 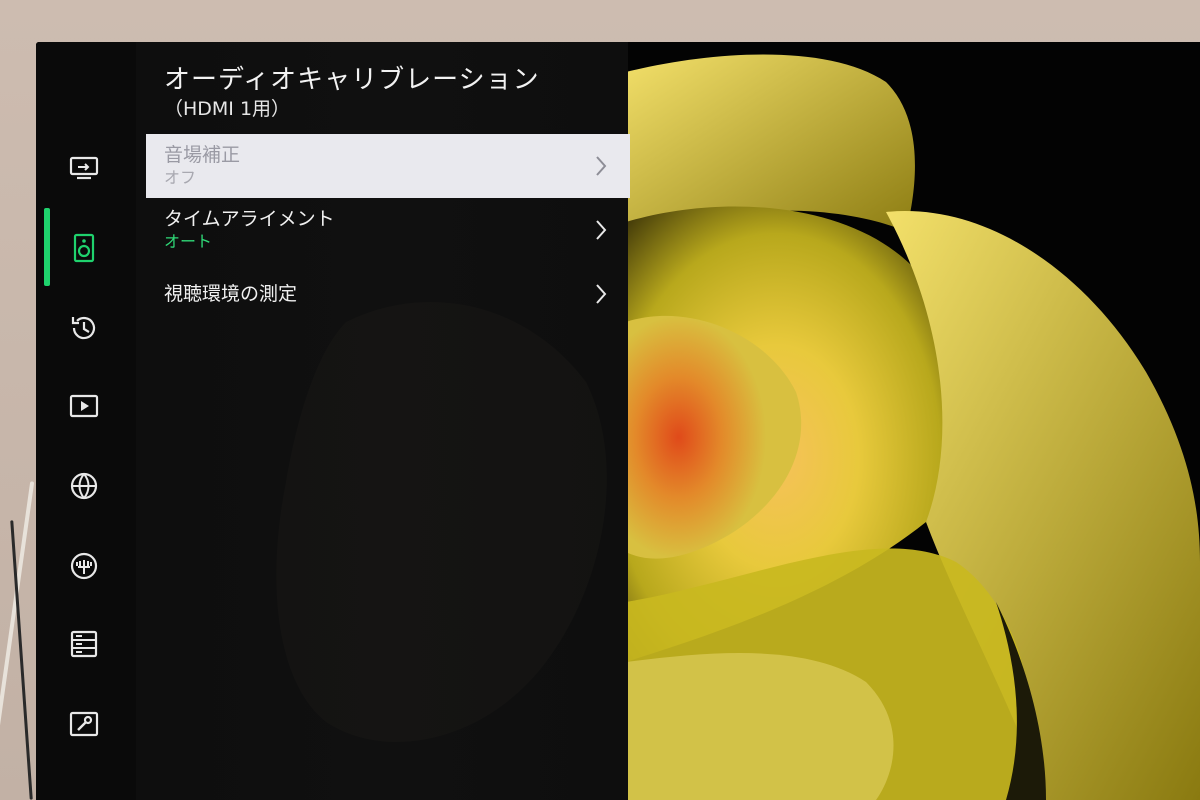 I want to click on menu-item-label: タイムアライメント, so click(x=249, y=219).